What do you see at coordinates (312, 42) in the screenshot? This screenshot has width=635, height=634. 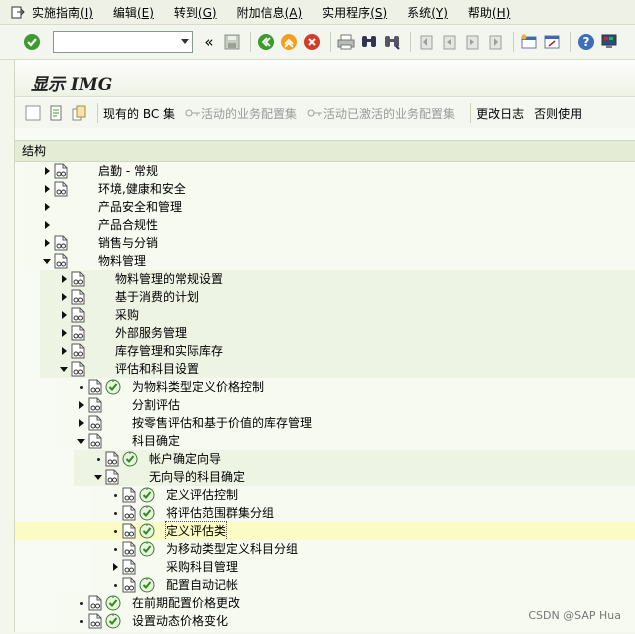 I see `cancel-icon` at bounding box center [312, 42].